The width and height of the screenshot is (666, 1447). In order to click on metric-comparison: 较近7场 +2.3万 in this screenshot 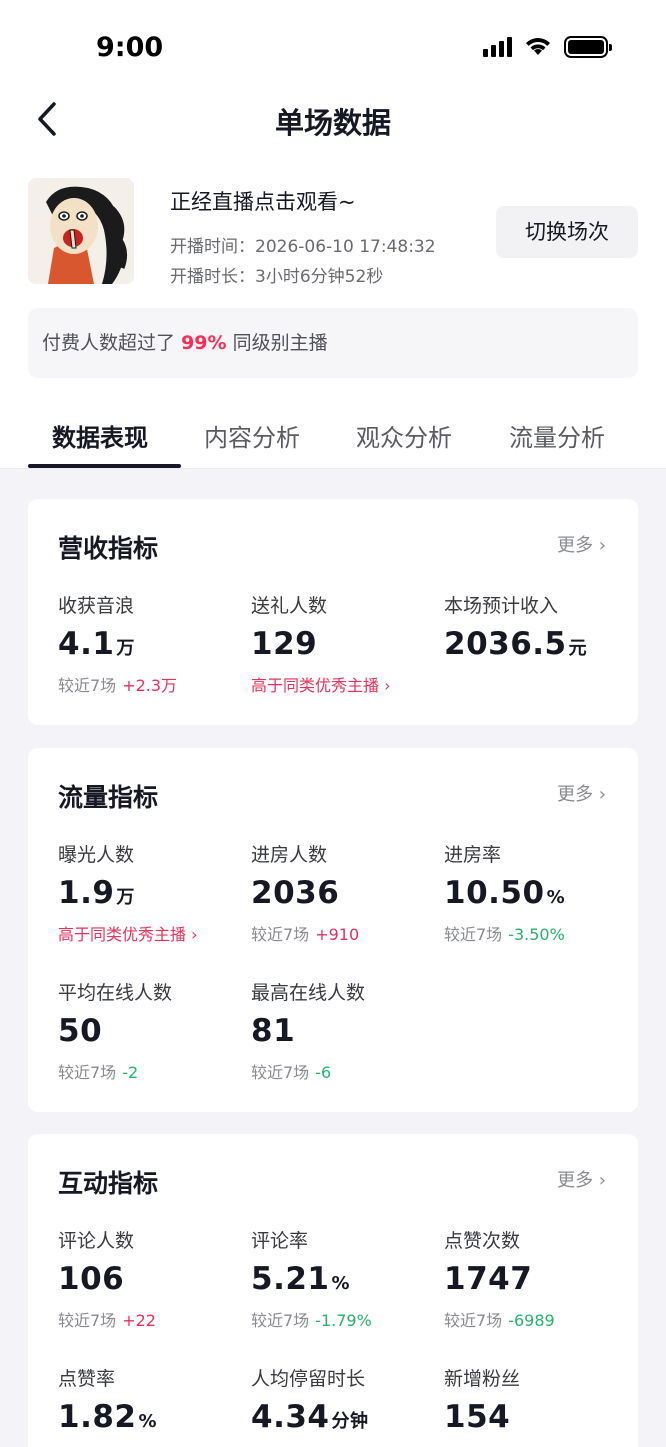, I will do `click(118, 685)`.